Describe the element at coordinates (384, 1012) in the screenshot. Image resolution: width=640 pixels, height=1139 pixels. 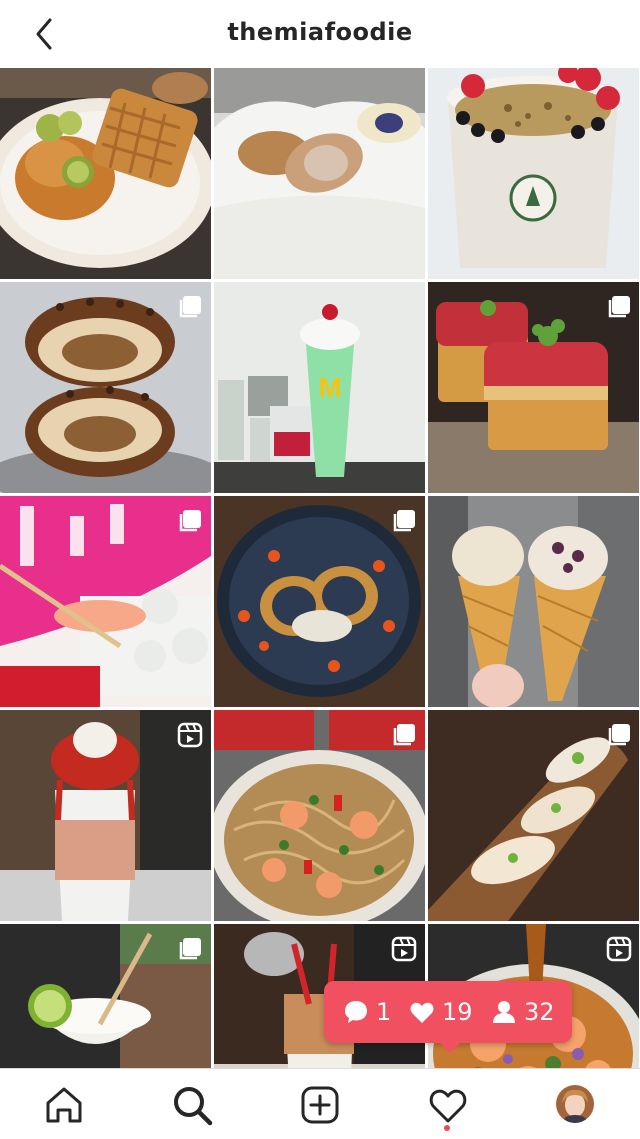
I see `comments-count: 1` at that location.